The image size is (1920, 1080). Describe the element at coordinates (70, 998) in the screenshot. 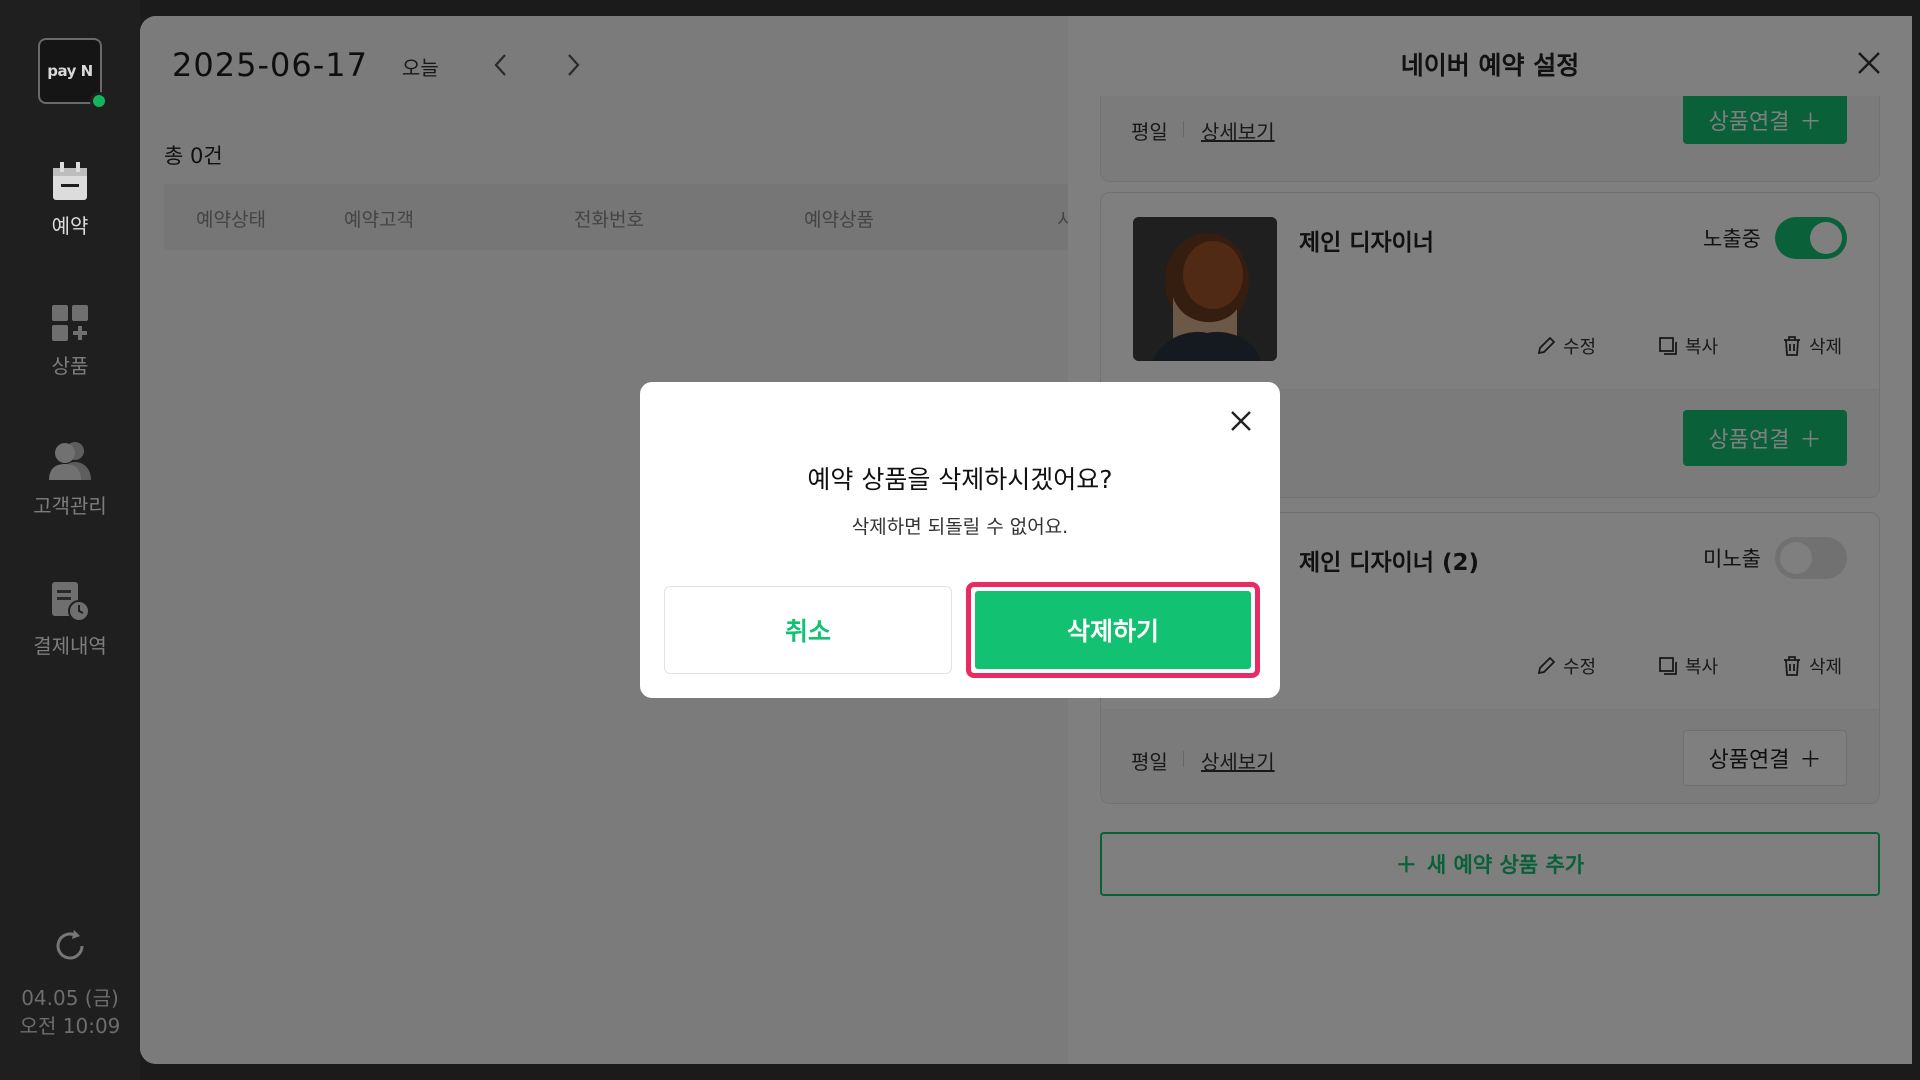

I see `clock-date: 04.05 (금)` at that location.